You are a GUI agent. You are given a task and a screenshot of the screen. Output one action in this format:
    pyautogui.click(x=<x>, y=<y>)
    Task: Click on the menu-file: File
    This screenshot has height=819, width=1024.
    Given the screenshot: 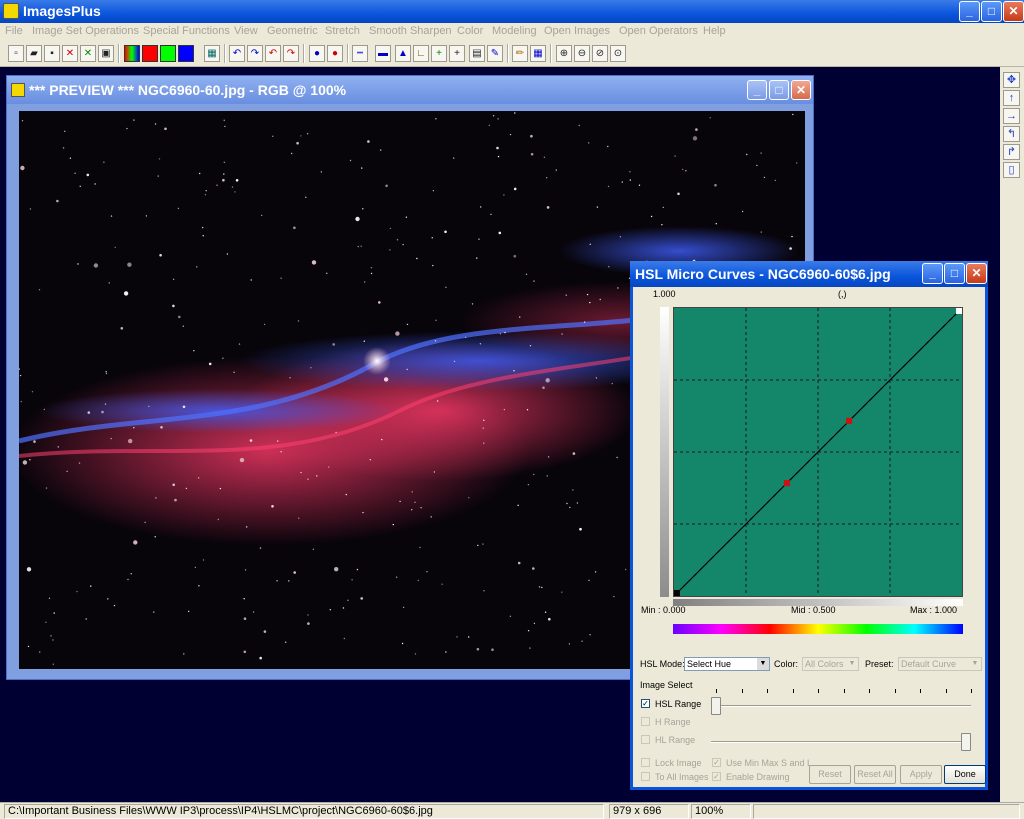 What is the action you would take?
    pyautogui.click(x=14, y=31)
    